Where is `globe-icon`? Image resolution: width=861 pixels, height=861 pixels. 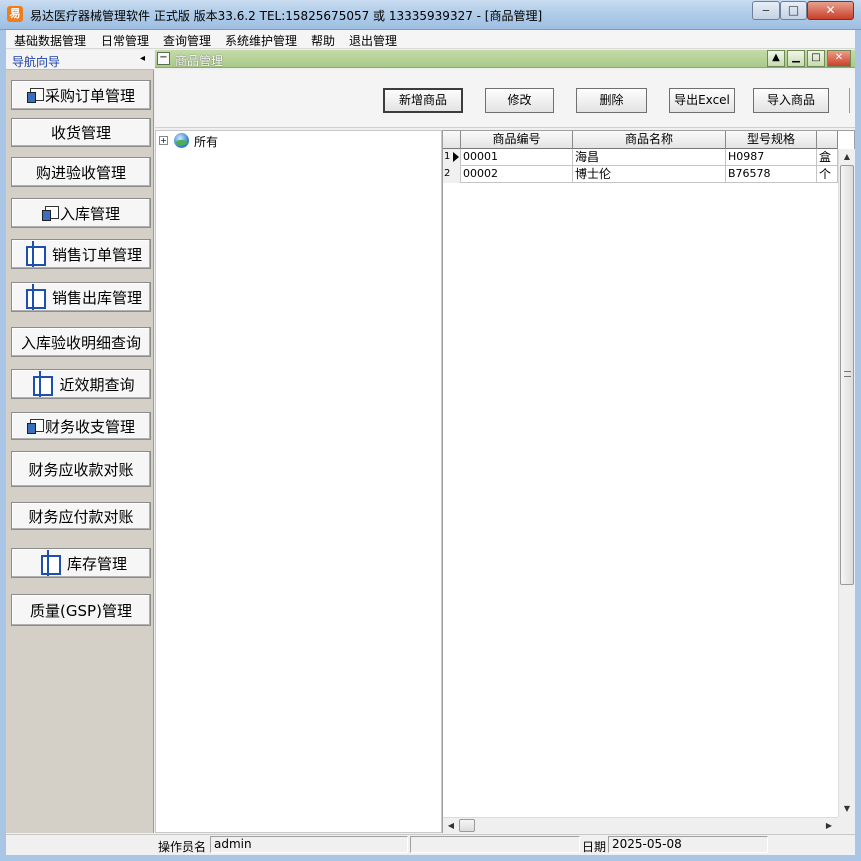 globe-icon is located at coordinates (181, 140).